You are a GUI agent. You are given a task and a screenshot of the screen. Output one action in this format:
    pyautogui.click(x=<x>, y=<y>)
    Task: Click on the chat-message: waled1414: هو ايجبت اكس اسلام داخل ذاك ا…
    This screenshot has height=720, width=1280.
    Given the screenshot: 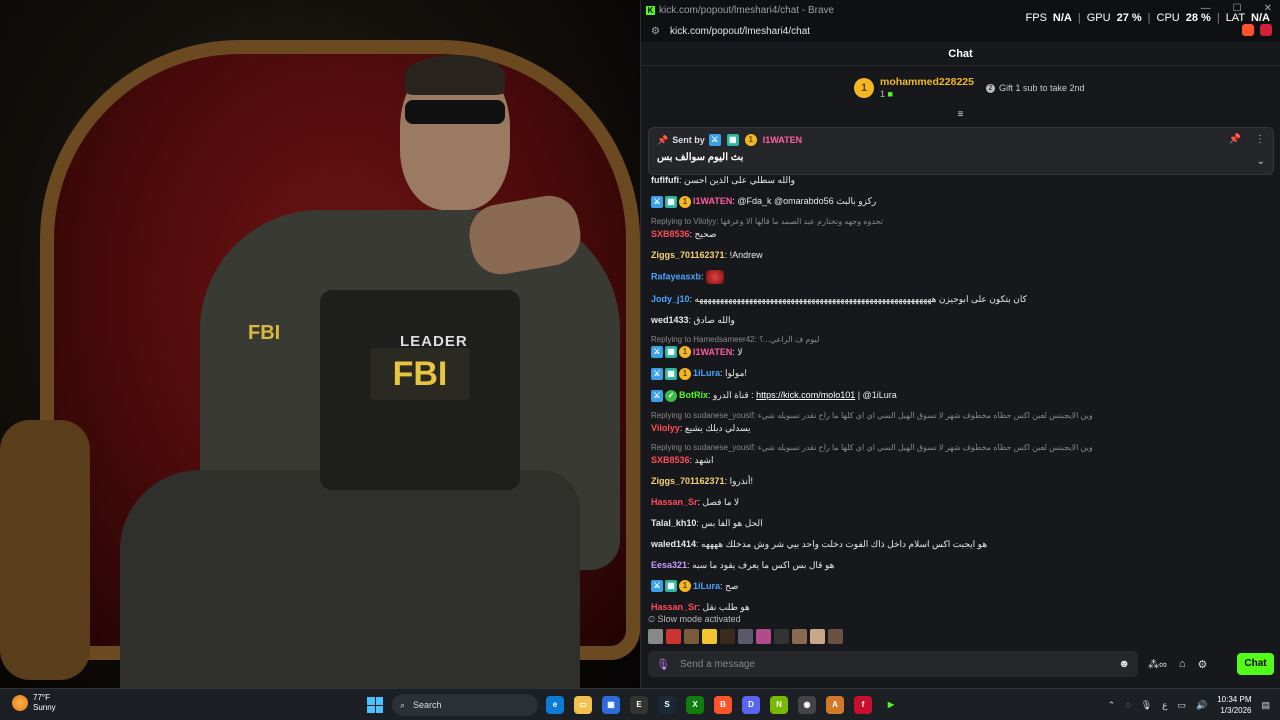 What is the action you would take?
    pyautogui.click(x=961, y=544)
    